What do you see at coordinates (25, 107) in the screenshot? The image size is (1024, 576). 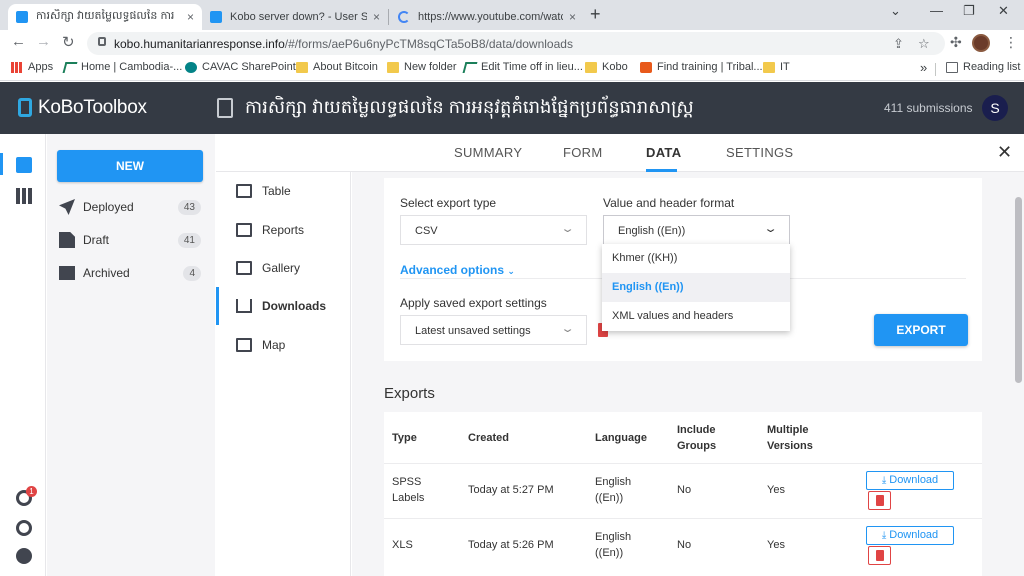 I see `kobo-logo-icon` at bounding box center [25, 107].